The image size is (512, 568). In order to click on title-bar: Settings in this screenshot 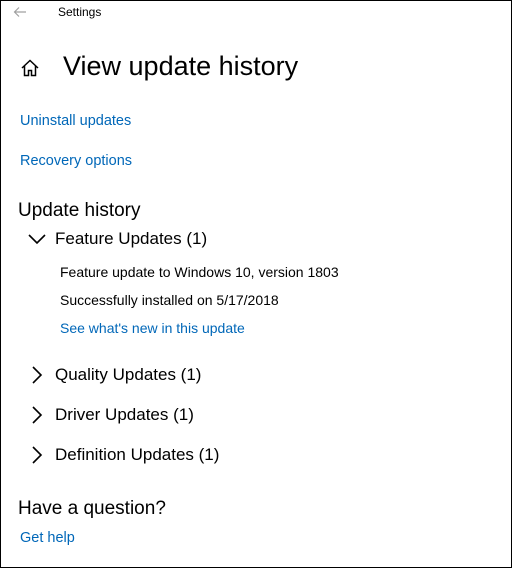, I will do `click(256, 13)`.